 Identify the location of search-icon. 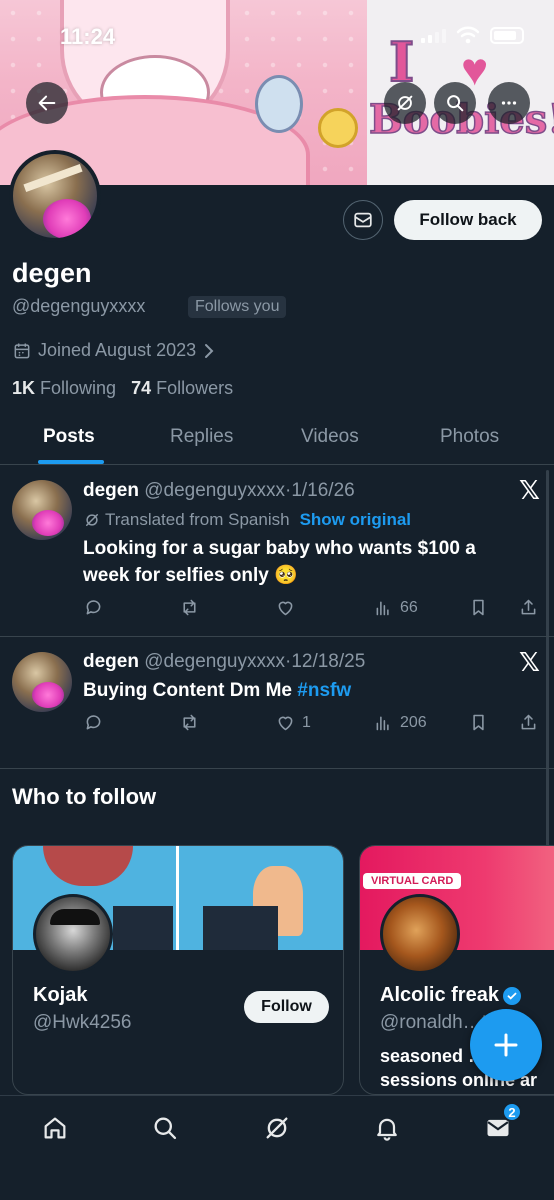
(165, 1128).